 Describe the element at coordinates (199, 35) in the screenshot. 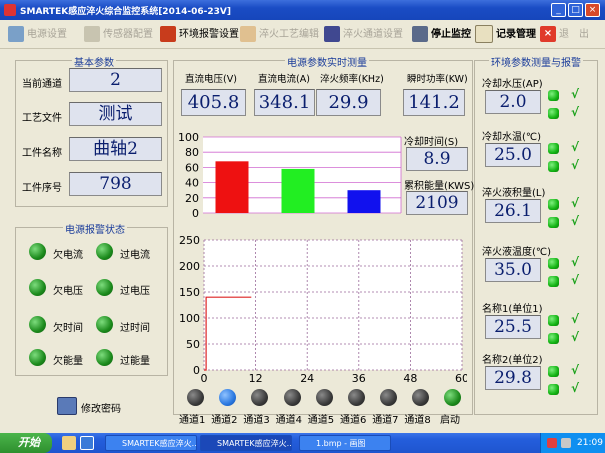

I see `env-alarm-settings-button: 环境报警设置` at that location.